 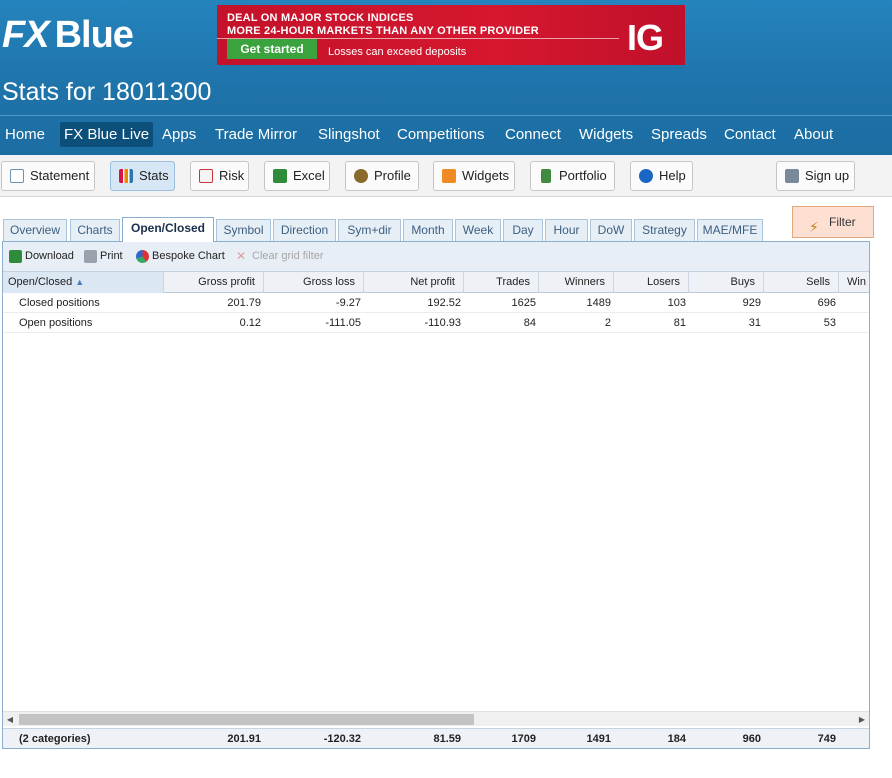 I want to click on profile-button: Profile, so click(x=382, y=176).